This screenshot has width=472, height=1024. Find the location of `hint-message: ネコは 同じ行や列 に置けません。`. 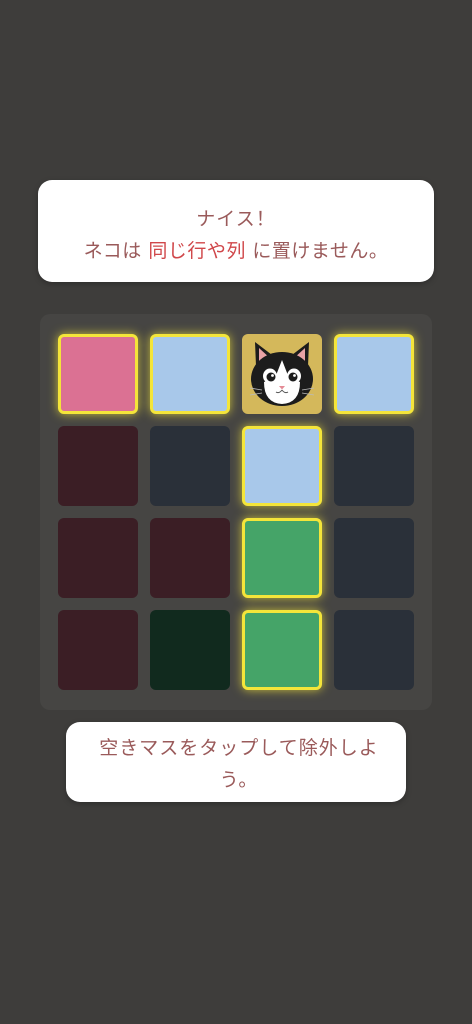

hint-message: ネコは 同じ行や列 に置けません。 is located at coordinates (236, 249).